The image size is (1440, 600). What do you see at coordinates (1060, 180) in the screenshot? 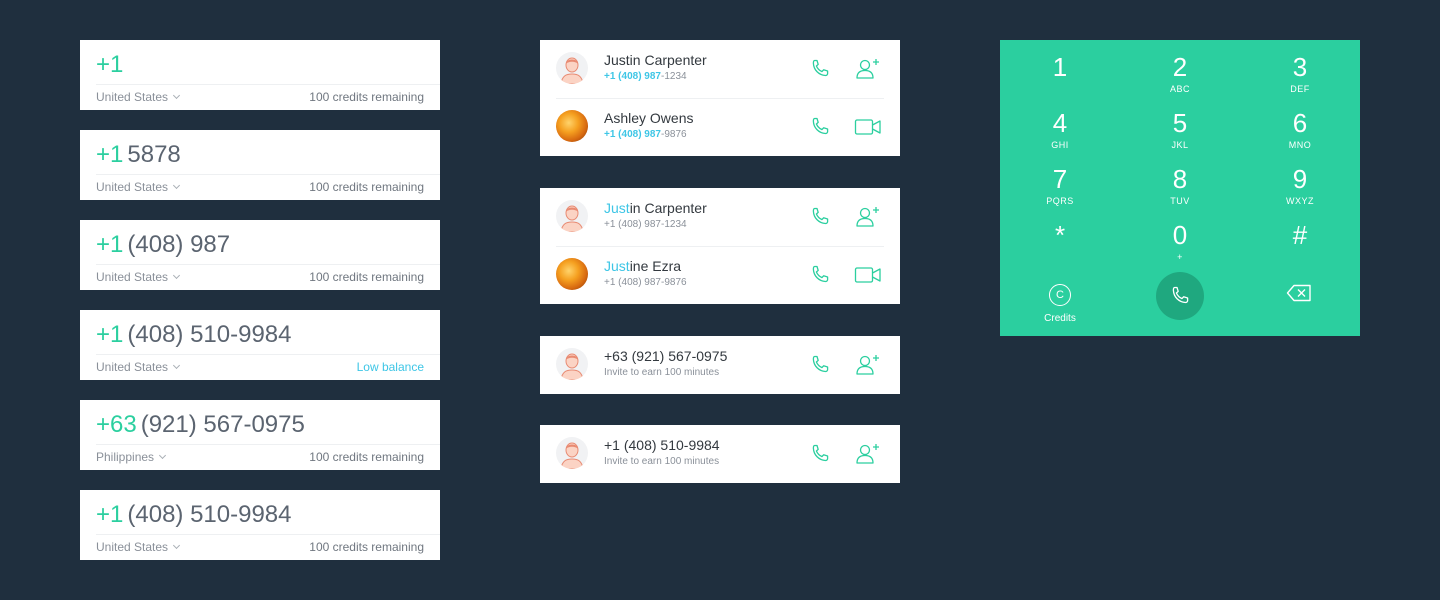
I see `dialpad-key: 7 PQRS` at bounding box center [1060, 180].